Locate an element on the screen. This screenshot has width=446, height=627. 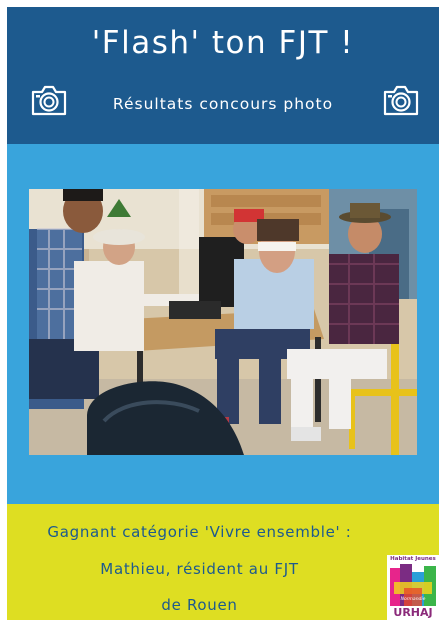
winner-location: de Rouen is located at coordinates (199, 605).